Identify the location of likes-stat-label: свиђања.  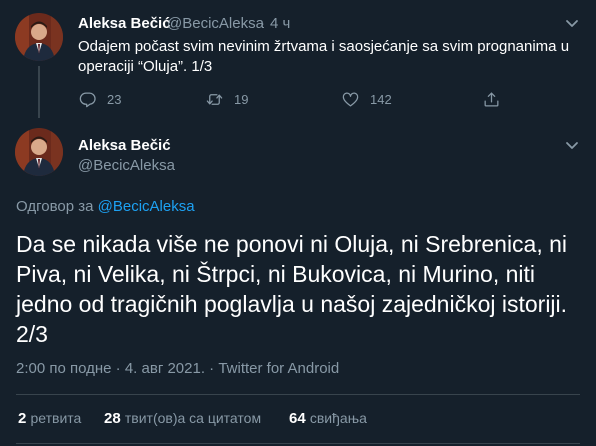
(338, 418).